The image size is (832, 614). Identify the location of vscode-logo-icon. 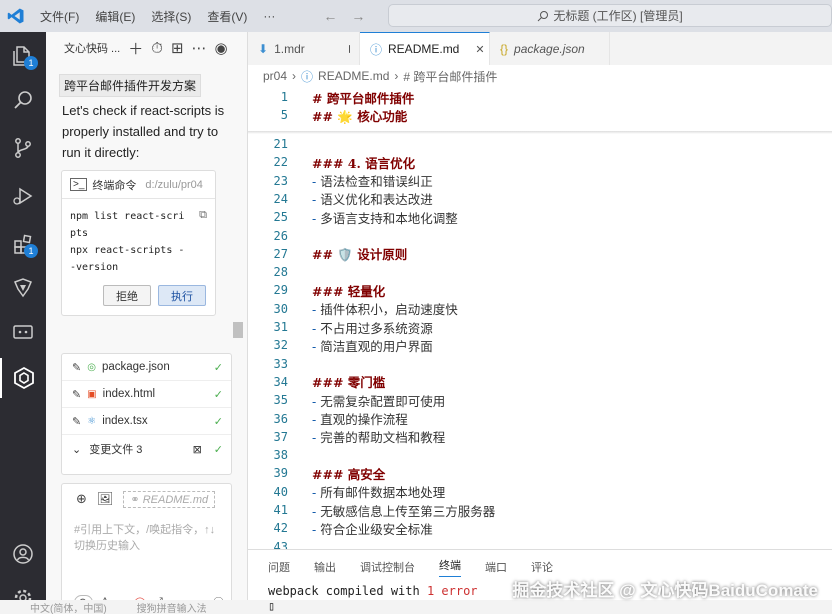
(16, 16).